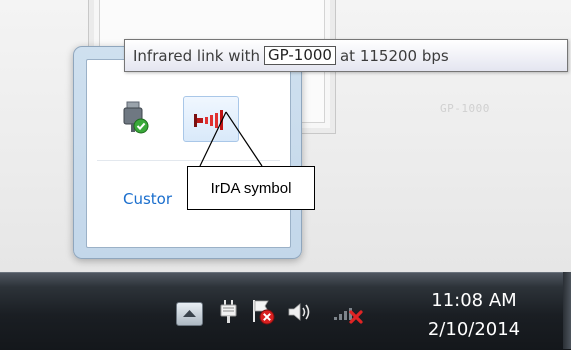 This screenshot has width=571, height=350. Describe the element at coordinates (263, 314) in the screenshot. I see `action-center-flag-icon` at that location.